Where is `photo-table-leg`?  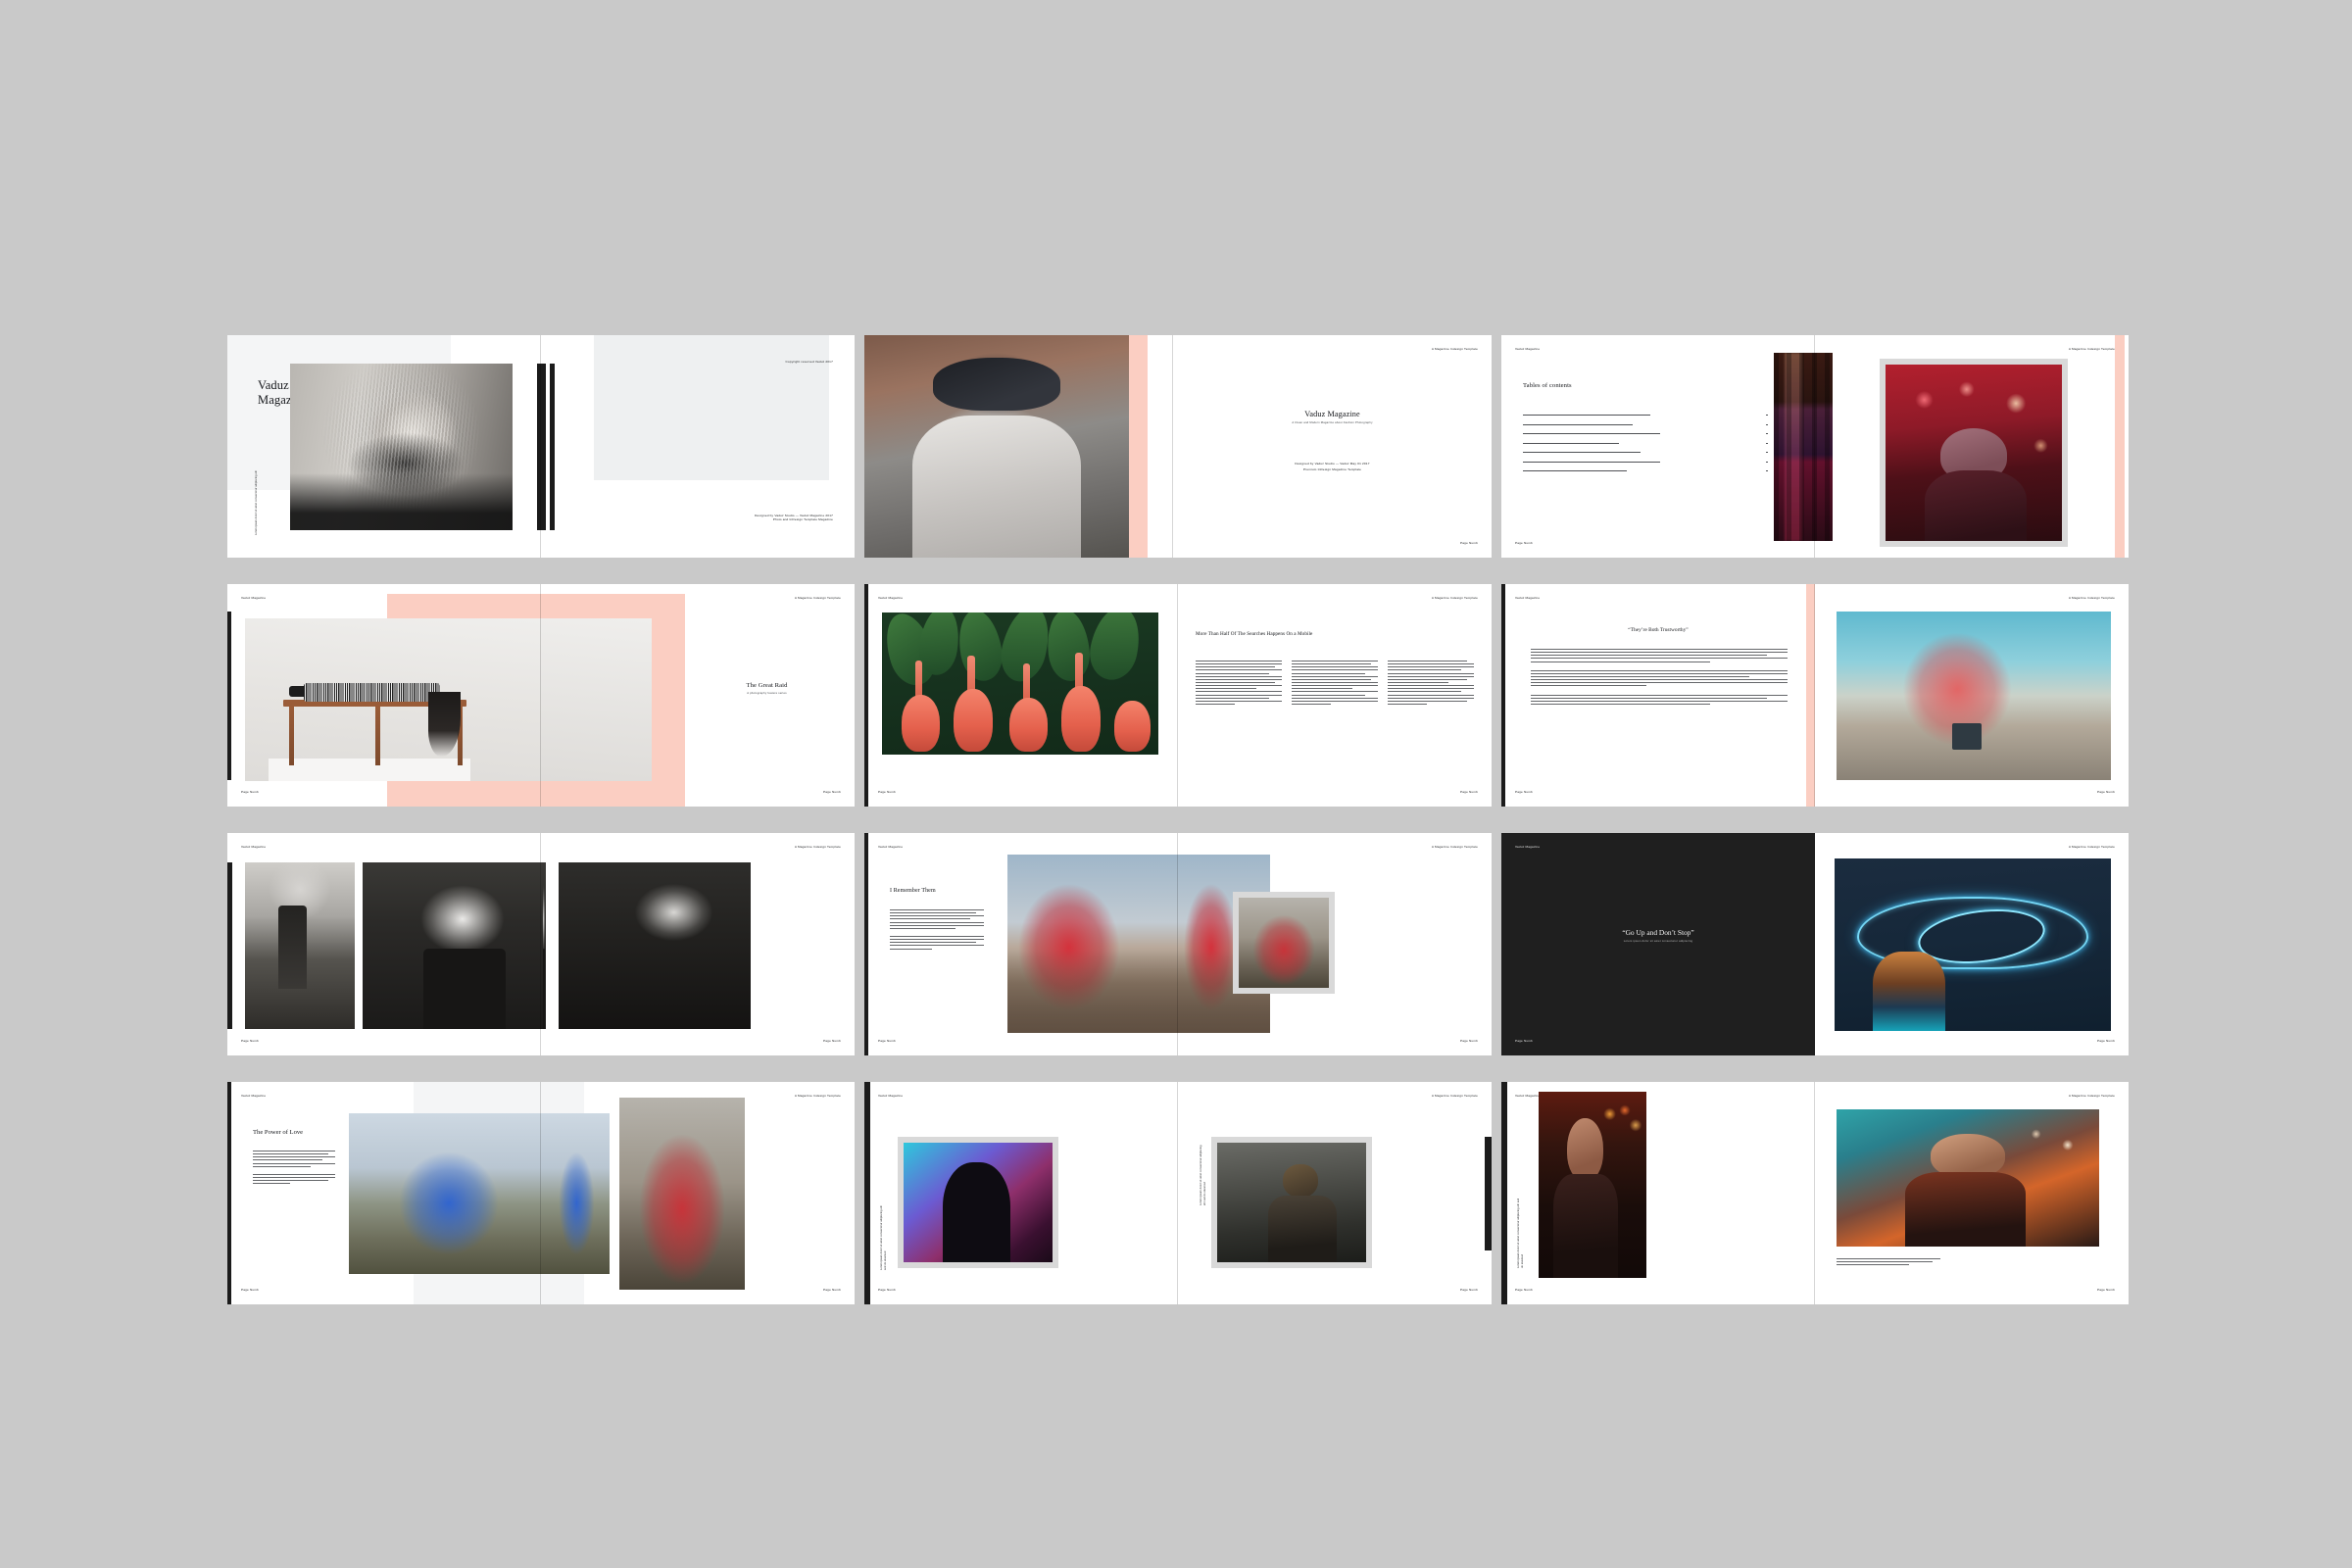
photo-table-leg is located at coordinates (377, 736).